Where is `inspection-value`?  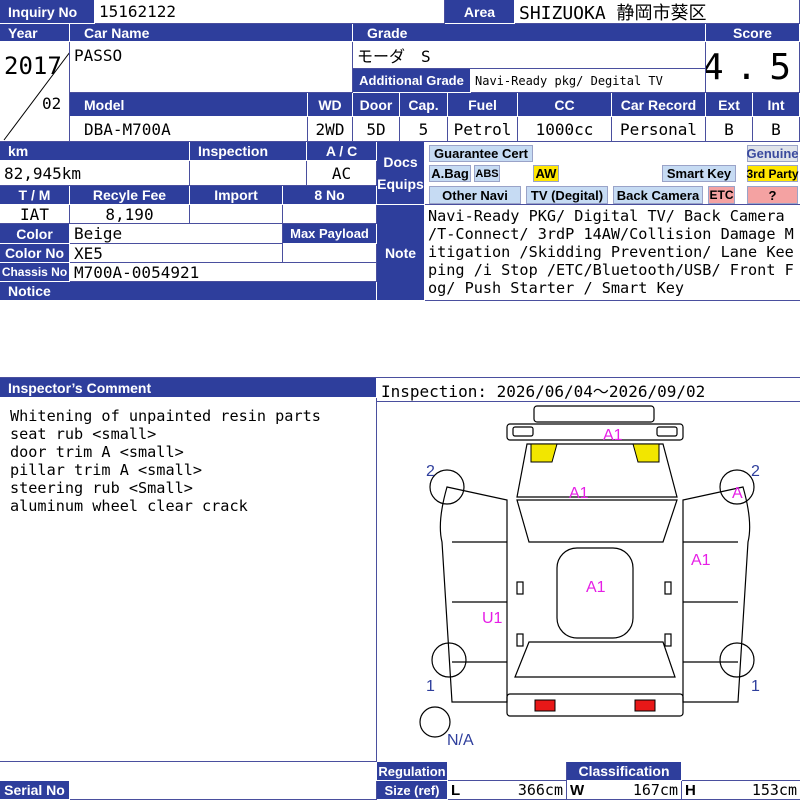
inspection-value is located at coordinates (248, 173).